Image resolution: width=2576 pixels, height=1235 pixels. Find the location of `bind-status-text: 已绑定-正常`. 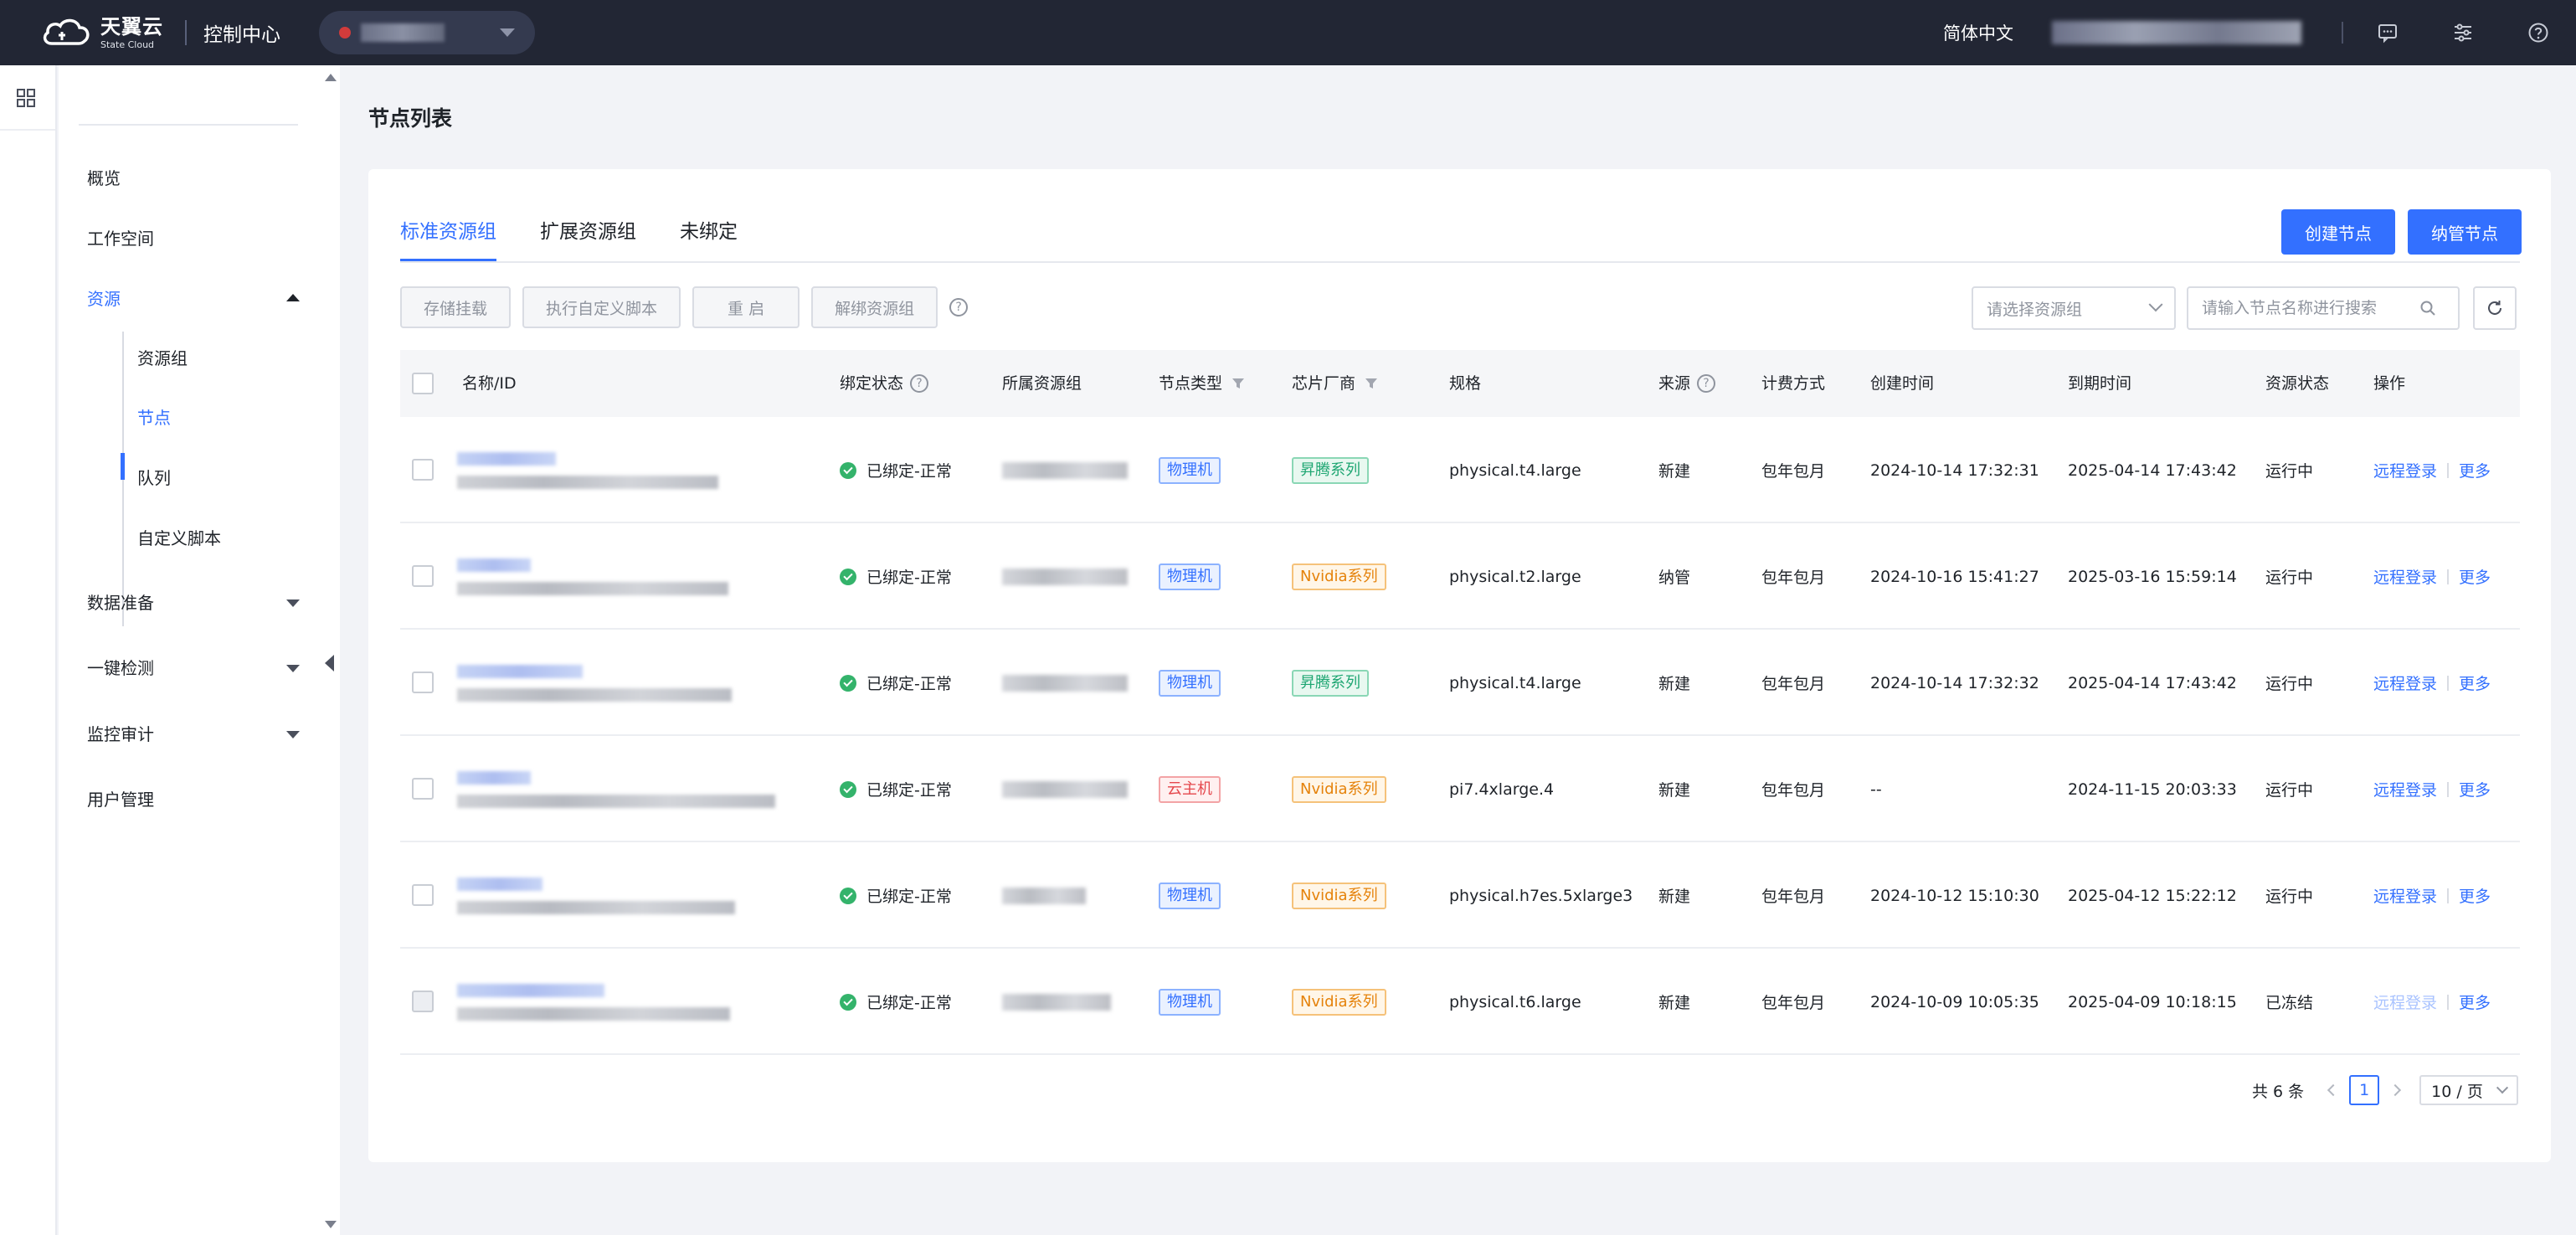

bind-status-text: 已绑定-正常 is located at coordinates (909, 578).